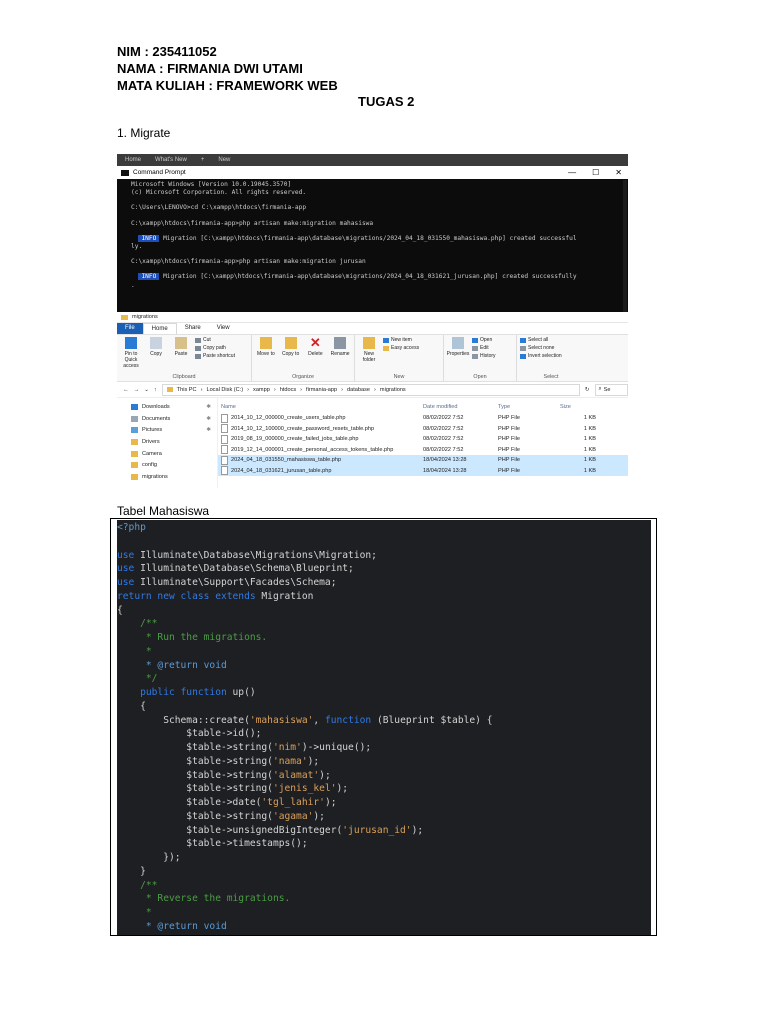 The image size is (768, 1024). What do you see at coordinates (174, 454) in the screenshot?
I see `nav-item-camera: Camera` at bounding box center [174, 454].